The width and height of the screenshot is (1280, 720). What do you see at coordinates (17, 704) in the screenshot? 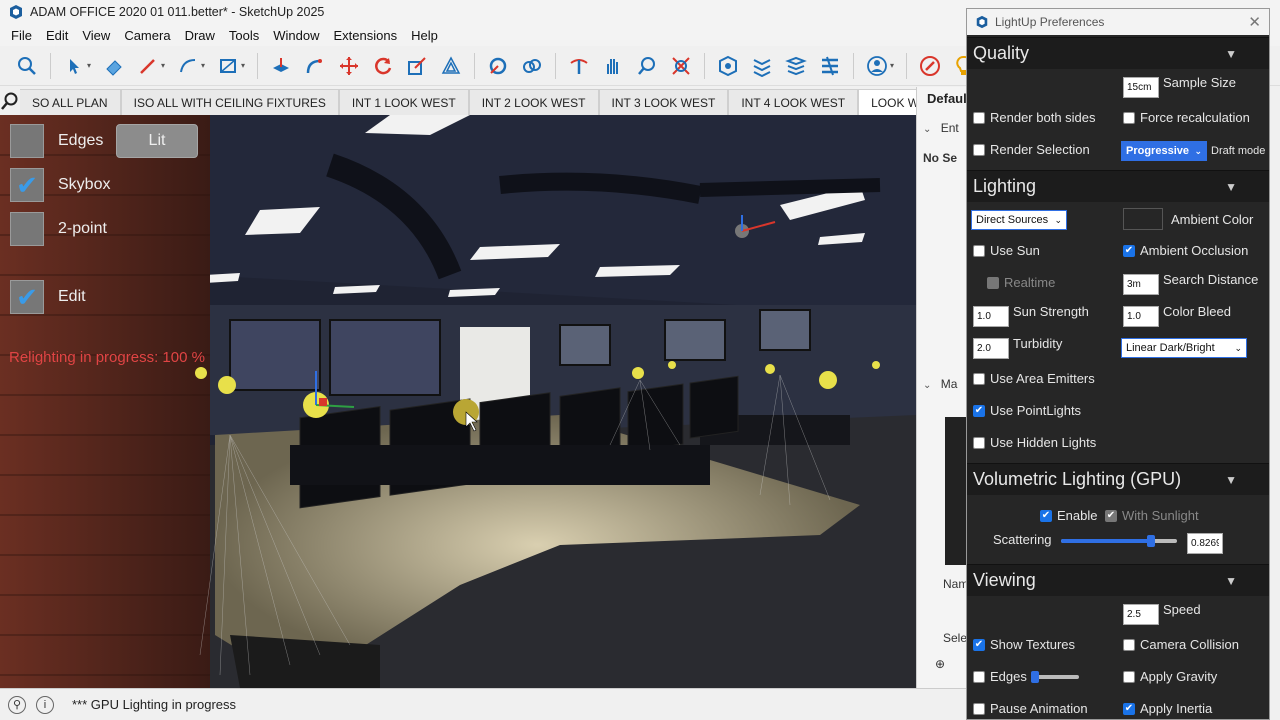
I see `geo-location-icon: ⚲` at bounding box center [17, 704].